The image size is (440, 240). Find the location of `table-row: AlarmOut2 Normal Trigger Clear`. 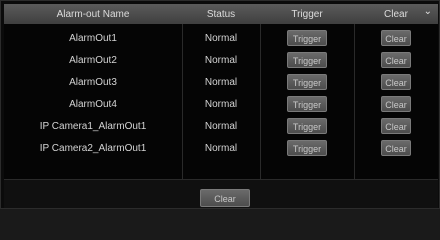

table-row: AlarmOut2 Normal Trigger Clear is located at coordinates (221, 60).